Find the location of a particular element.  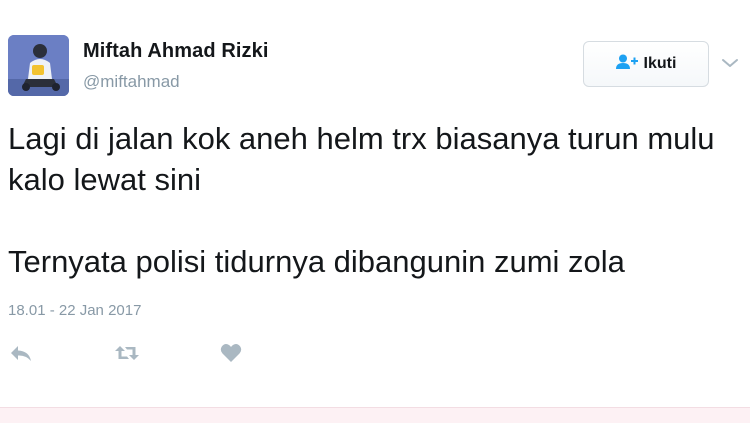

follow-button: Ikuti is located at coordinates (646, 64).